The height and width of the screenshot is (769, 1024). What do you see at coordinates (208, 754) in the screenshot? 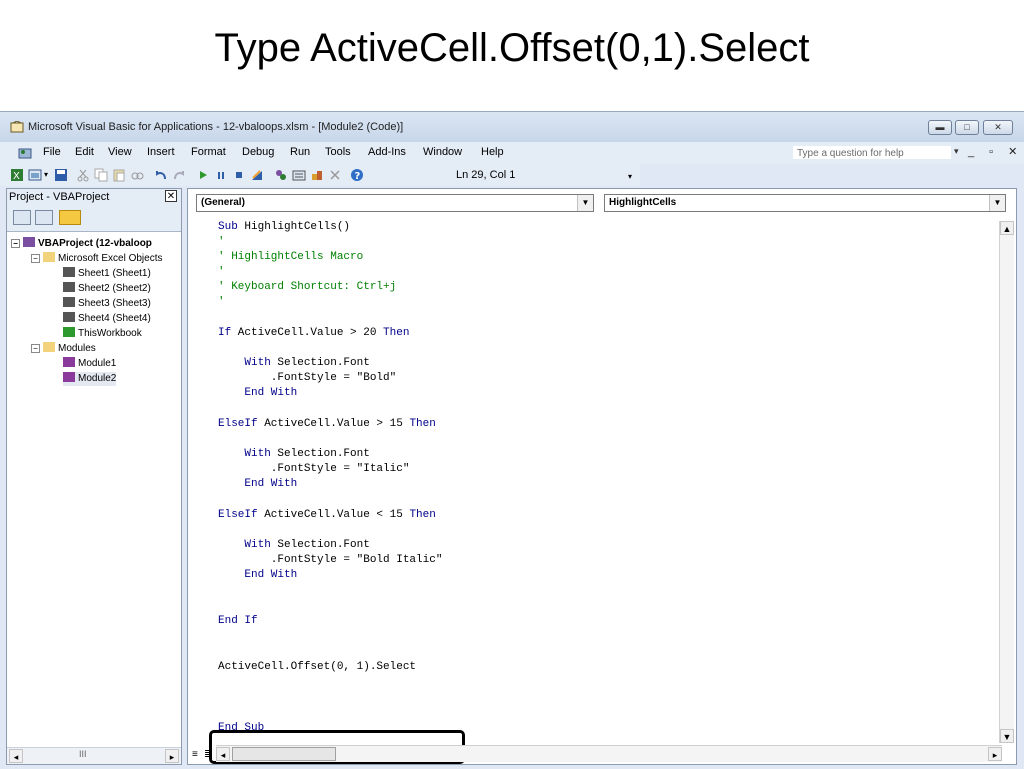
I see `full-module-view-icon: ≣` at bounding box center [208, 754].